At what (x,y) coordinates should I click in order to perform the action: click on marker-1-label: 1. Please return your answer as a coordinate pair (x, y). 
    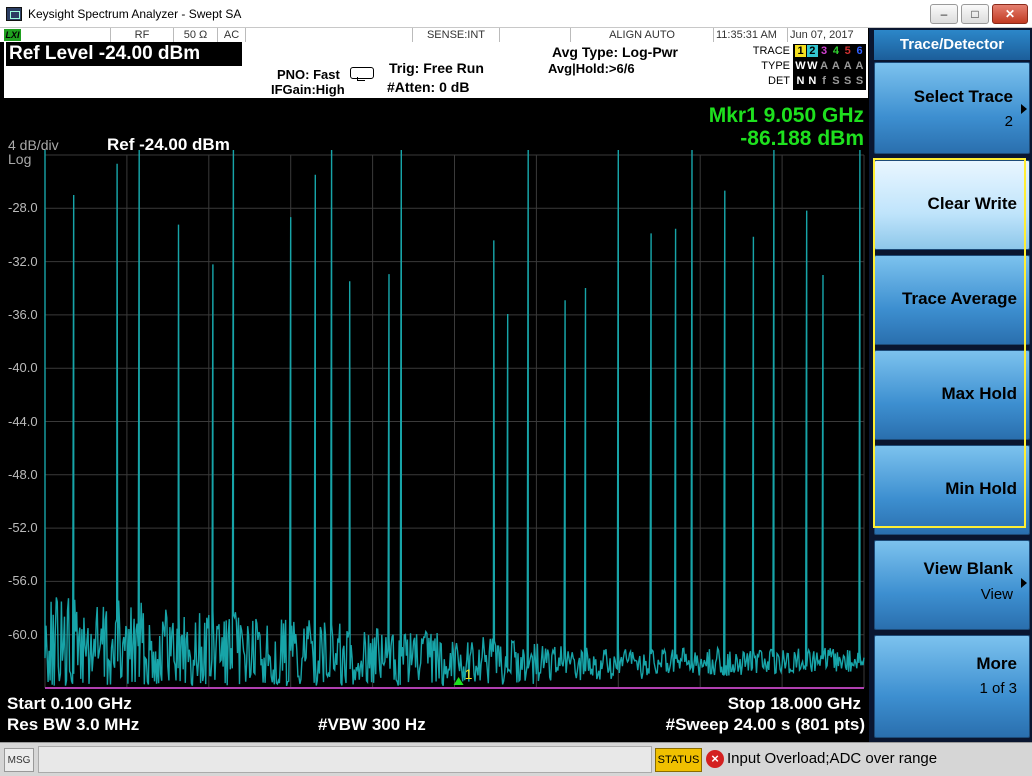
    Looking at the image, I should click on (469, 674).